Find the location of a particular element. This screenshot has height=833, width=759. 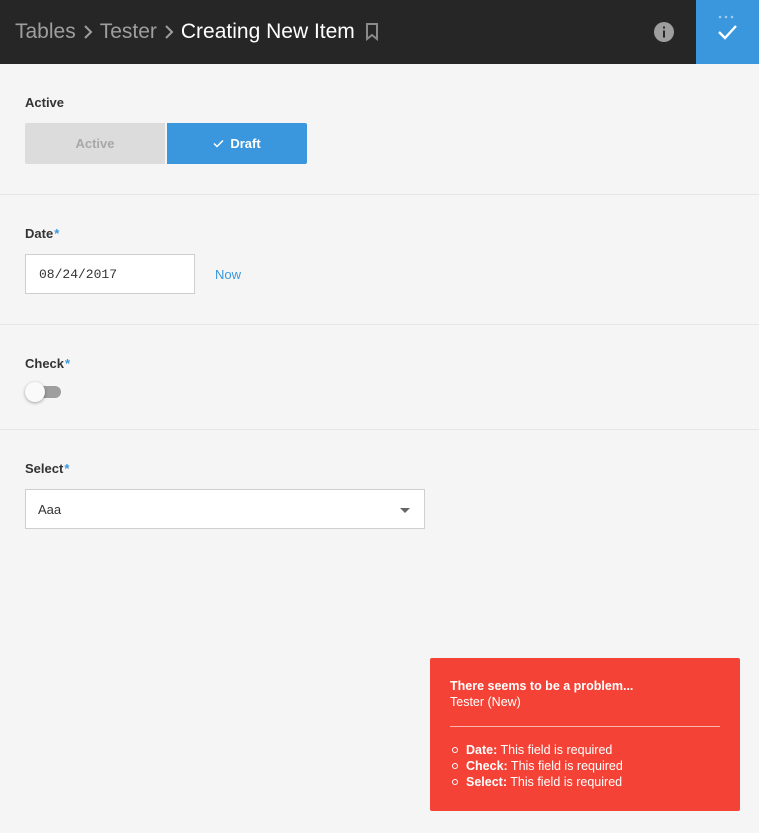

date-input: 08/24/2017 is located at coordinates (110, 274).